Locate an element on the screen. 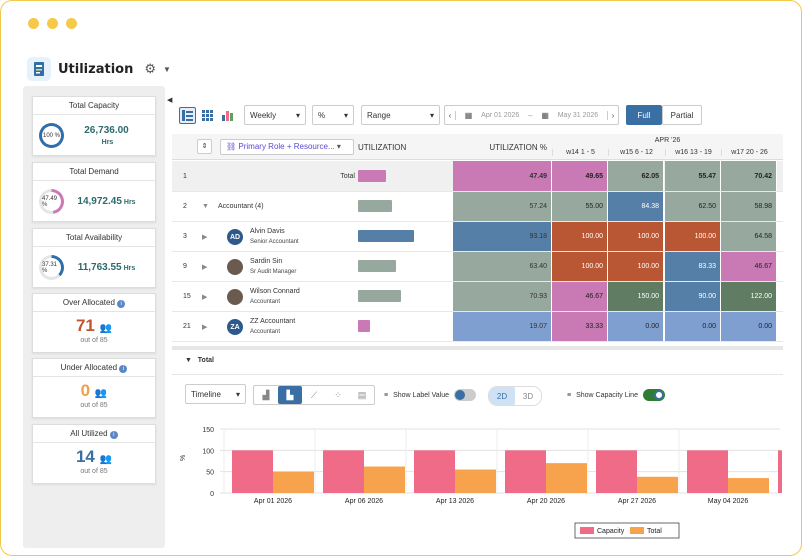  y-tick-label: 0 is located at coordinates (212, 494).